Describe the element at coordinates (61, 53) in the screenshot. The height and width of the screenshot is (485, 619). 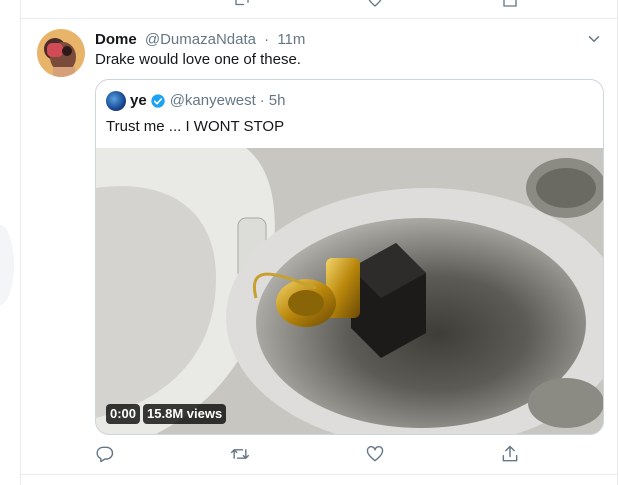
I see `author-avatar` at that location.